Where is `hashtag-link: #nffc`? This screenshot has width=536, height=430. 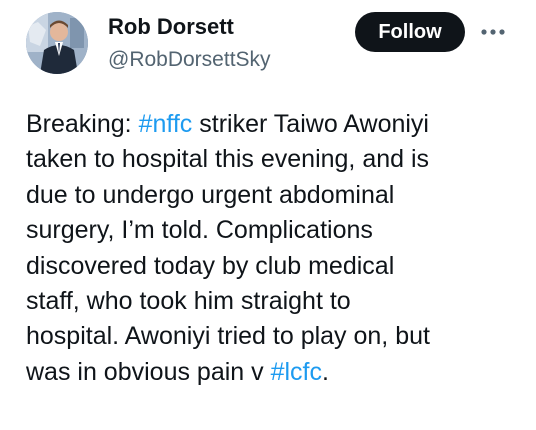
hashtag-link: #nffc is located at coordinates (166, 124).